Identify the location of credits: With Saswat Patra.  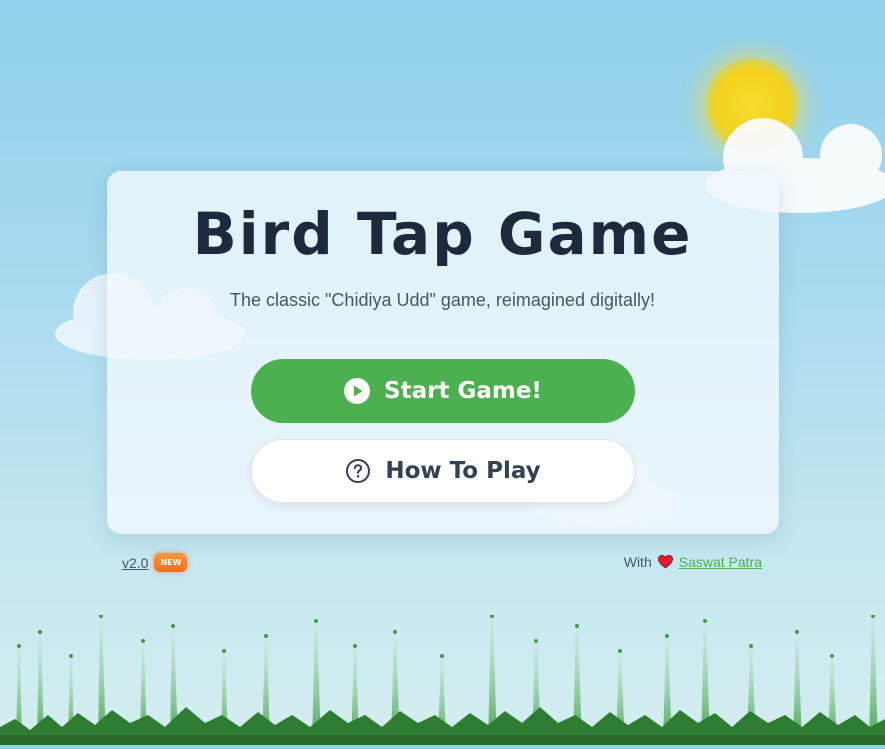
(693, 561).